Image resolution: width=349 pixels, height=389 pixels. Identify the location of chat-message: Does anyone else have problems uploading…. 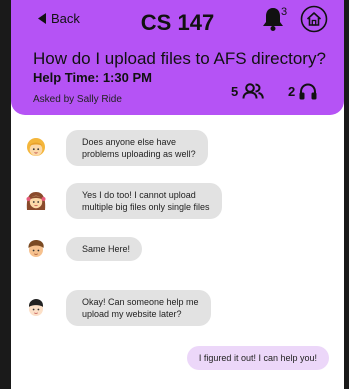
(116, 148).